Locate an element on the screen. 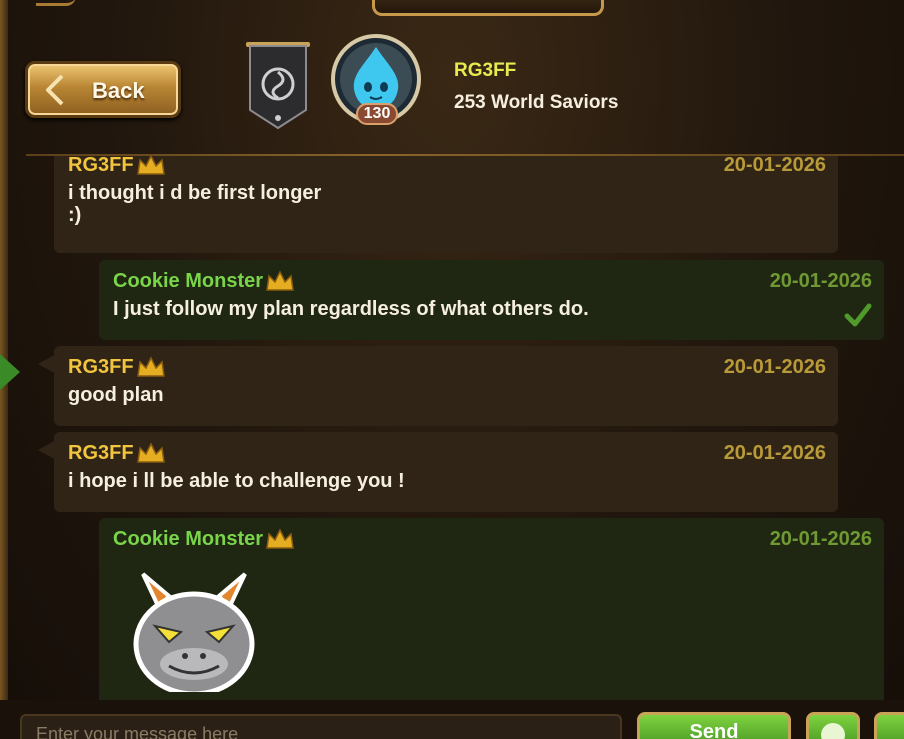  message-text: i hope i ll be able to challenge you ! is located at coordinates (236, 481).